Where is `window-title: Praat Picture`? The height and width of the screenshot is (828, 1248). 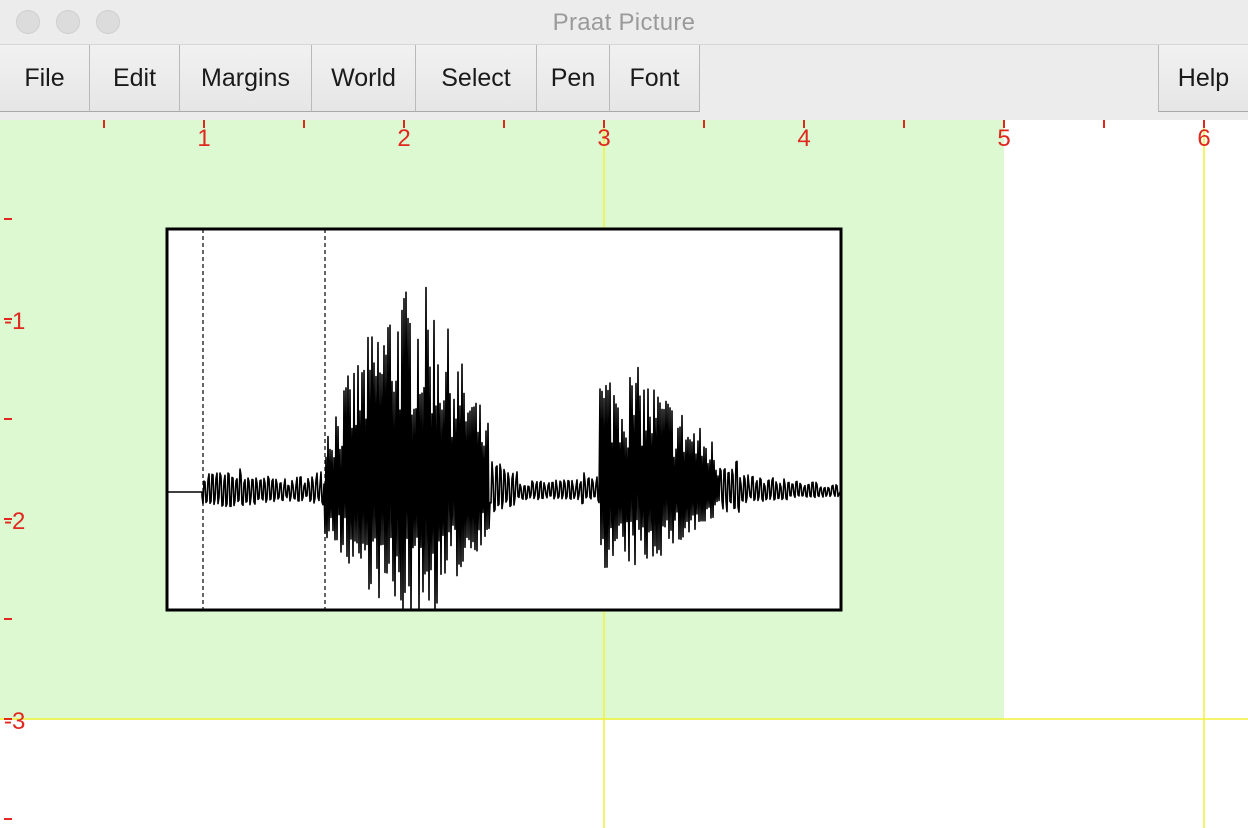
window-title: Praat Picture is located at coordinates (624, 22).